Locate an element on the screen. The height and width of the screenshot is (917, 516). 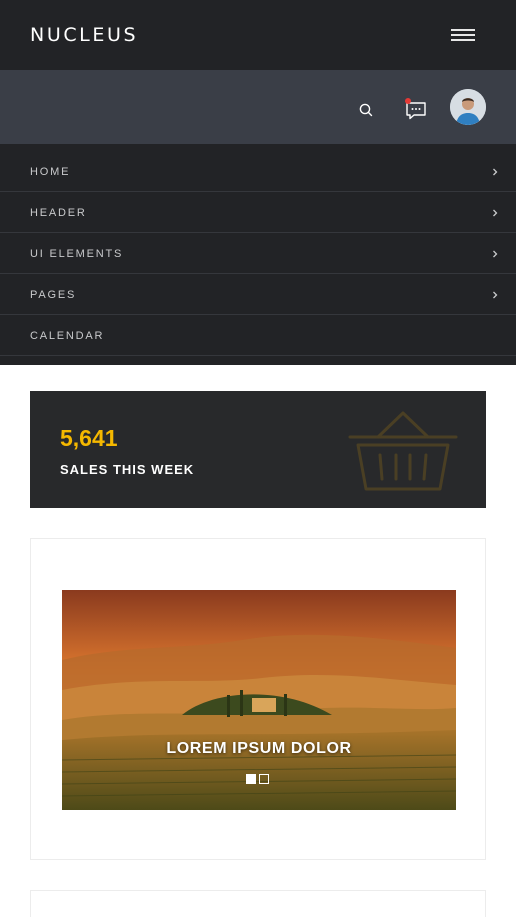
next-card is located at coordinates (258, 903).